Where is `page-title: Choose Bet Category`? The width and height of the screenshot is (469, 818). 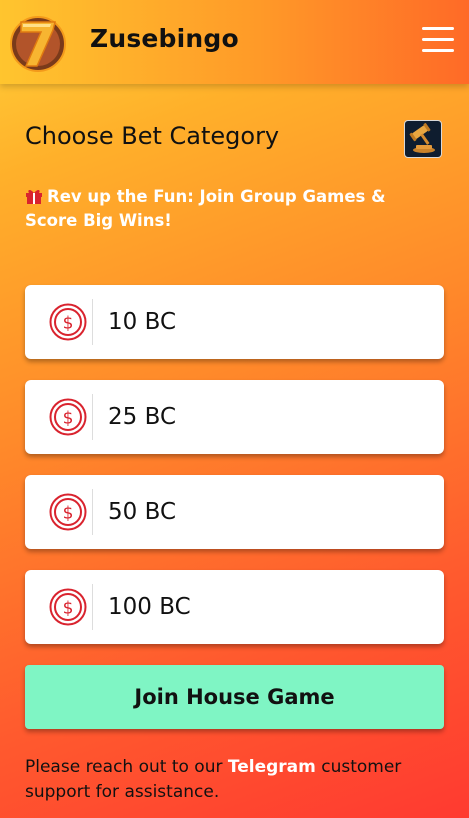 page-title: Choose Bet Category is located at coordinates (152, 136).